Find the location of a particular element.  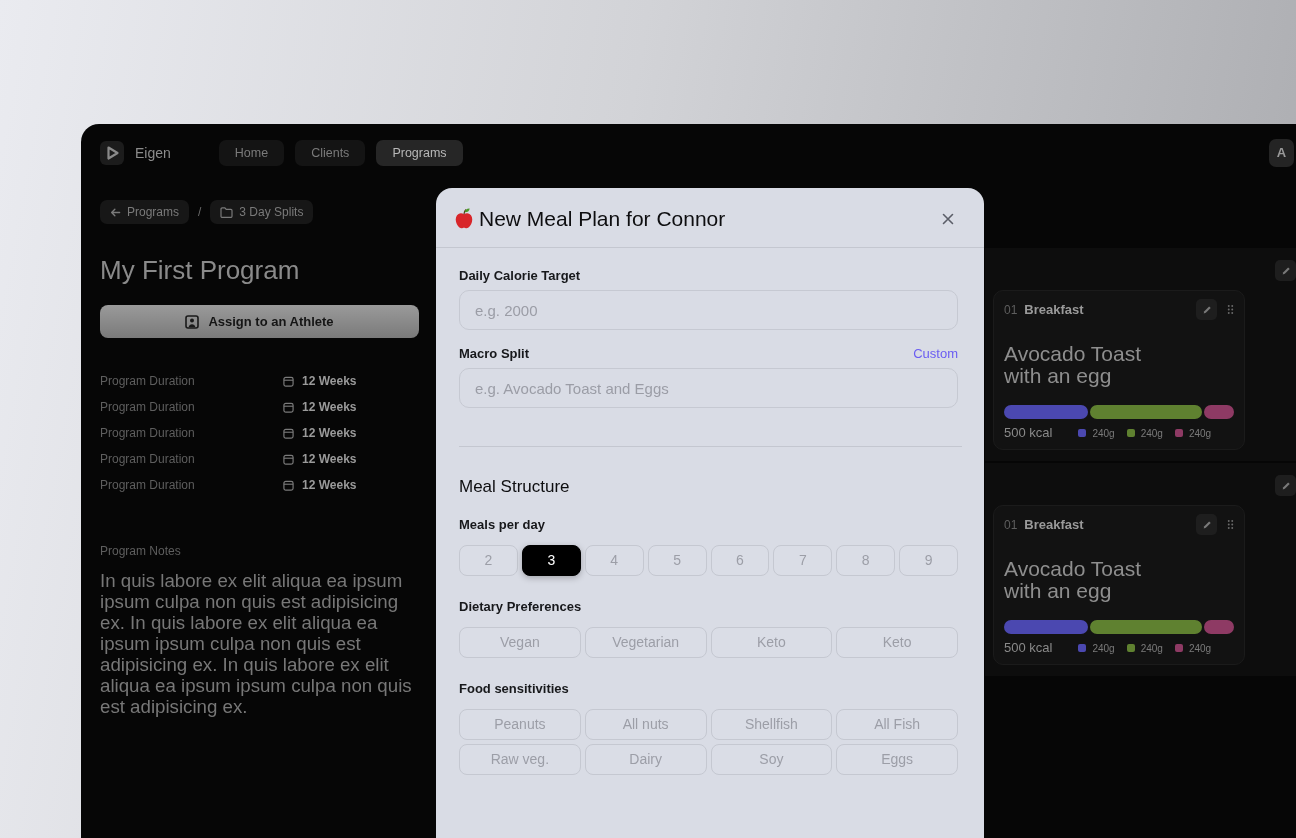

apple-icon is located at coordinates (464, 218).